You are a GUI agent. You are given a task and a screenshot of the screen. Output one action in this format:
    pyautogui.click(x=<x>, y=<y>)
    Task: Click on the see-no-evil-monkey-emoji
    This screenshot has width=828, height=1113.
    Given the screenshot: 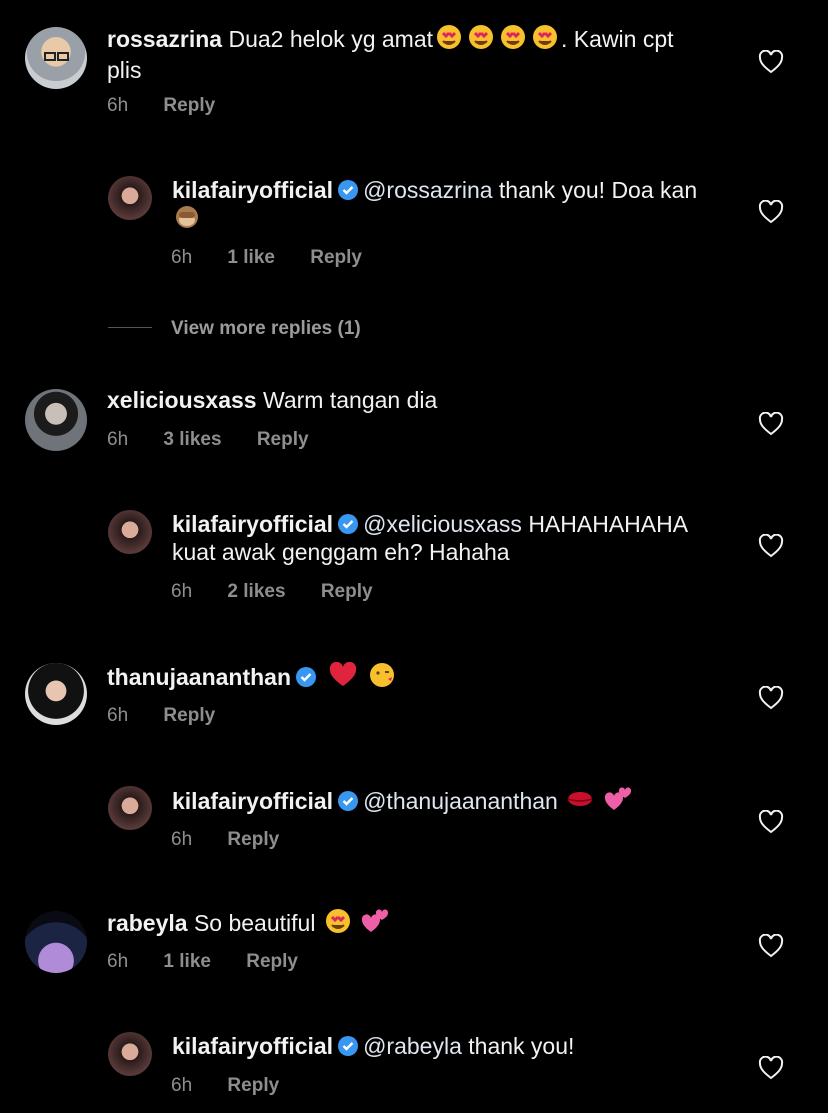 What is the action you would take?
    pyautogui.click(x=187, y=220)
    